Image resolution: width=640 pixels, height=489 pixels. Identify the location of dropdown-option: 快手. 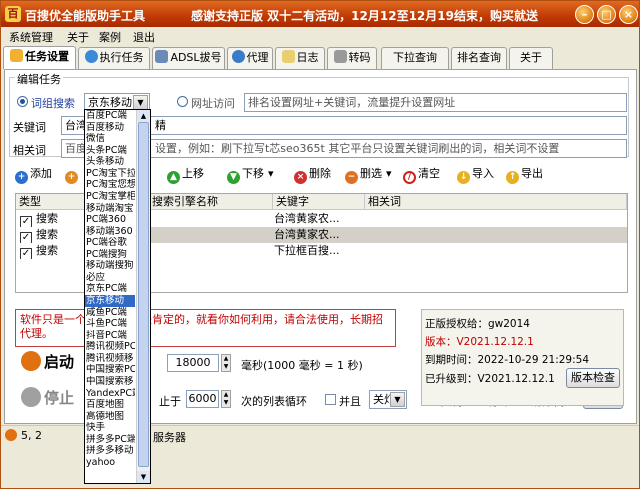
(110, 428).